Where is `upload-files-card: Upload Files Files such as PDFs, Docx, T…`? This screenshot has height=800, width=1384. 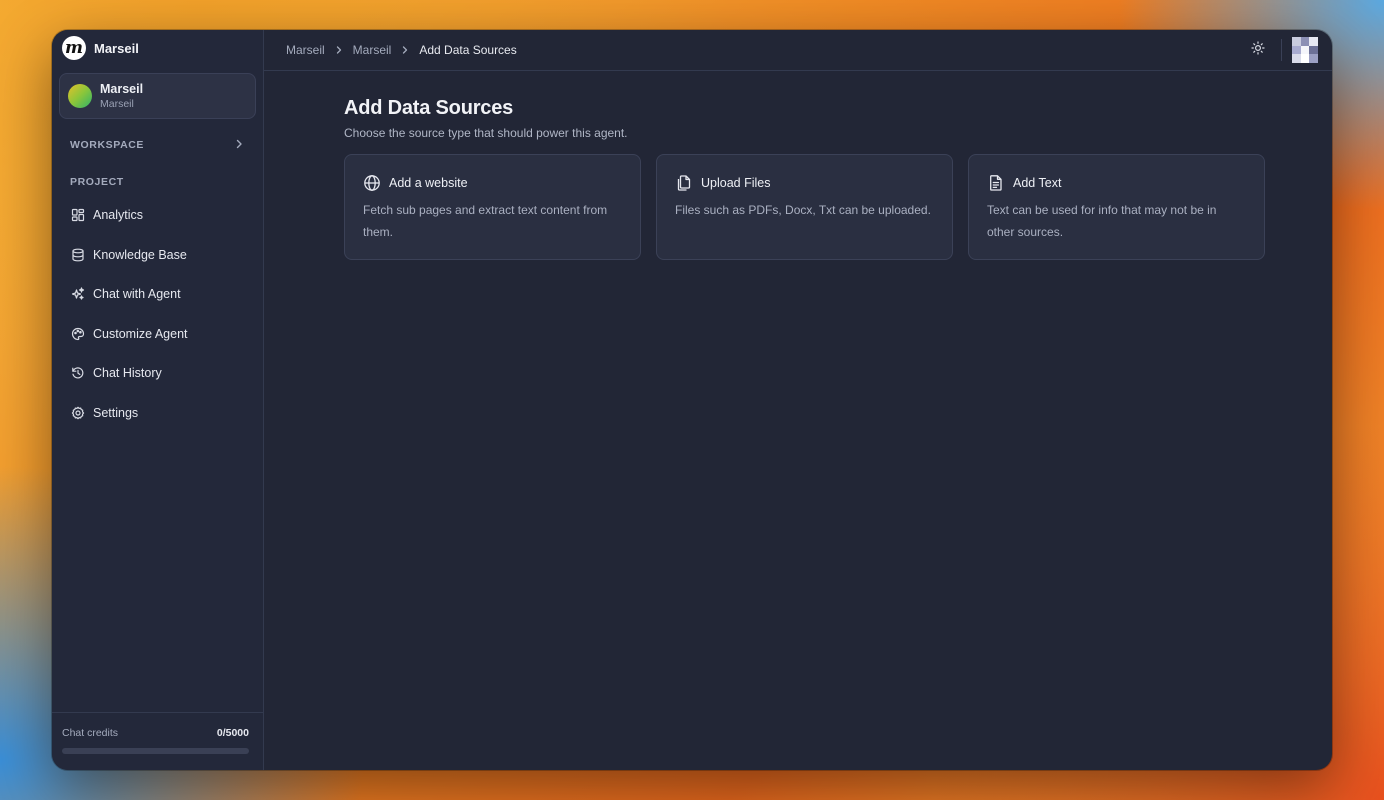 upload-files-card: Upload Files Files such as PDFs, Docx, T… is located at coordinates (804, 207).